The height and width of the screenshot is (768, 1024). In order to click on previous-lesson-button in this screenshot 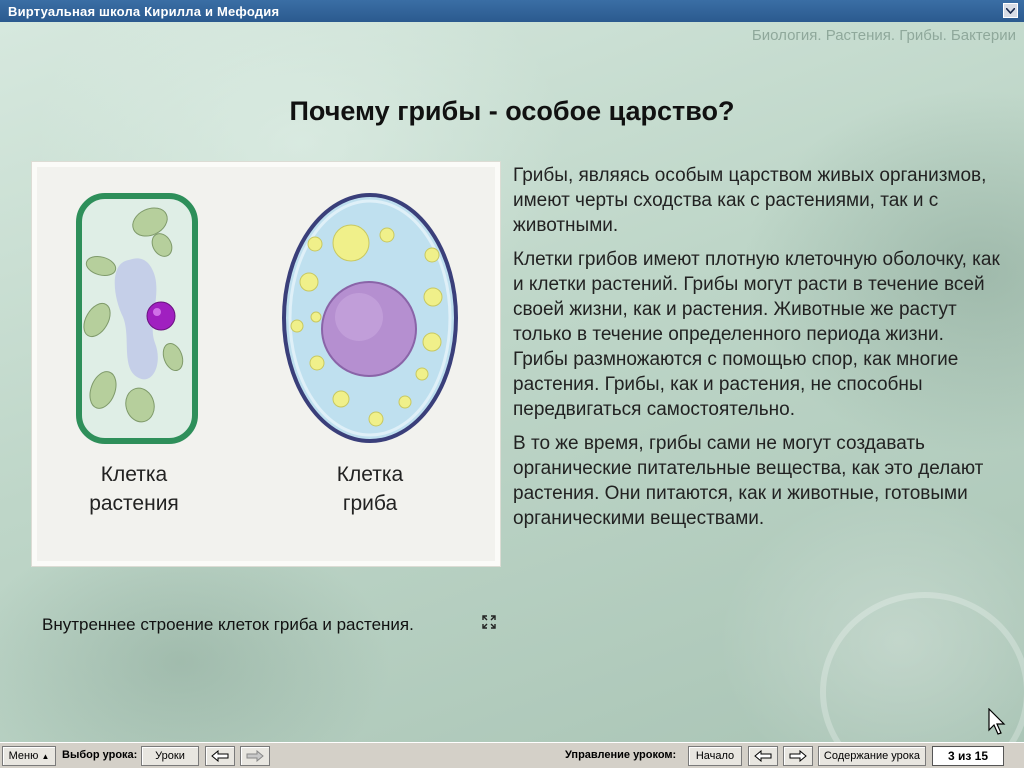, I will do `click(220, 756)`.